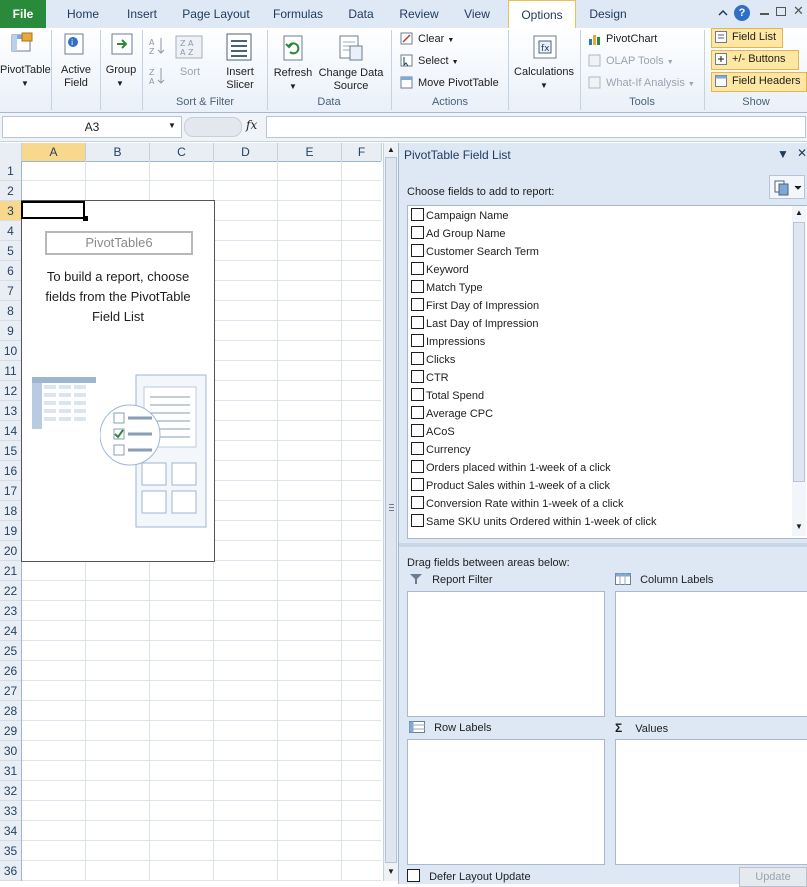  Describe the element at coordinates (781, 11) in the screenshot. I see `restore-window-icon` at that location.